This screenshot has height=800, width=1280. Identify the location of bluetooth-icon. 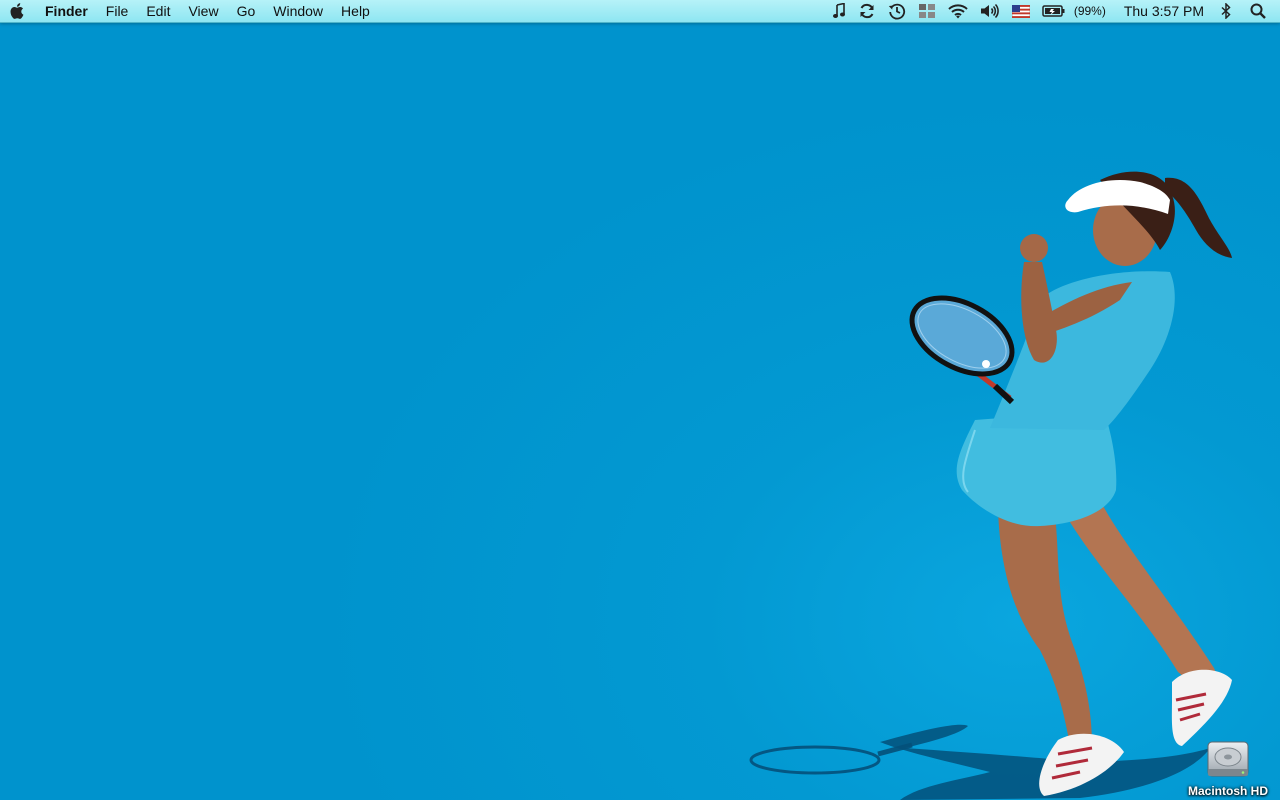
(1226, 11).